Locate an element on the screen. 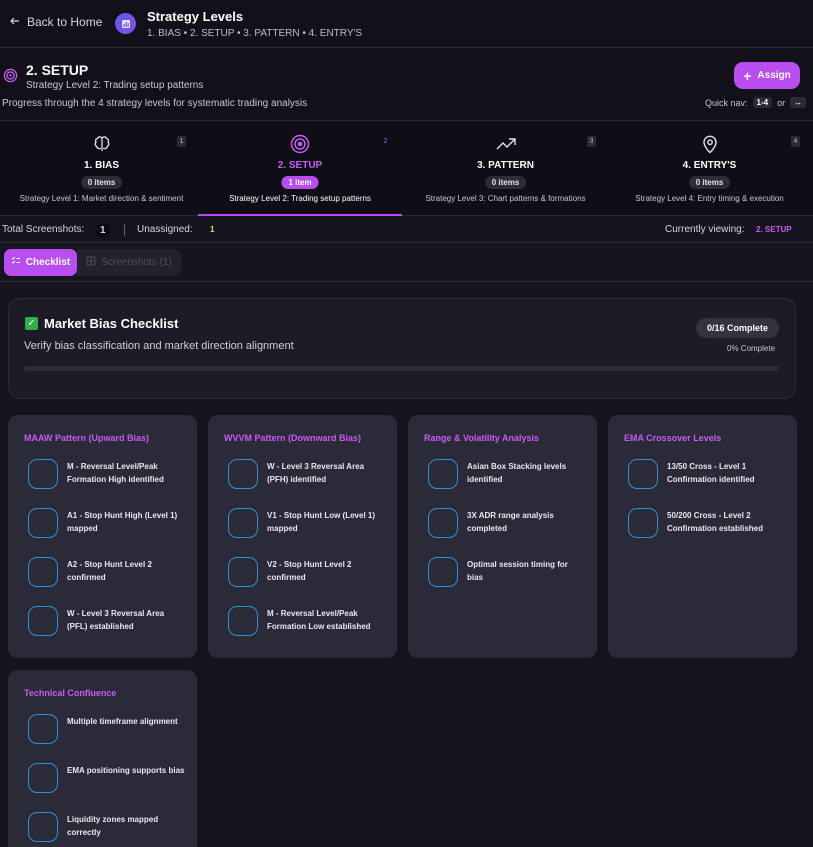 The width and height of the screenshot is (813, 847). grid-icon is located at coordinates (91, 262).